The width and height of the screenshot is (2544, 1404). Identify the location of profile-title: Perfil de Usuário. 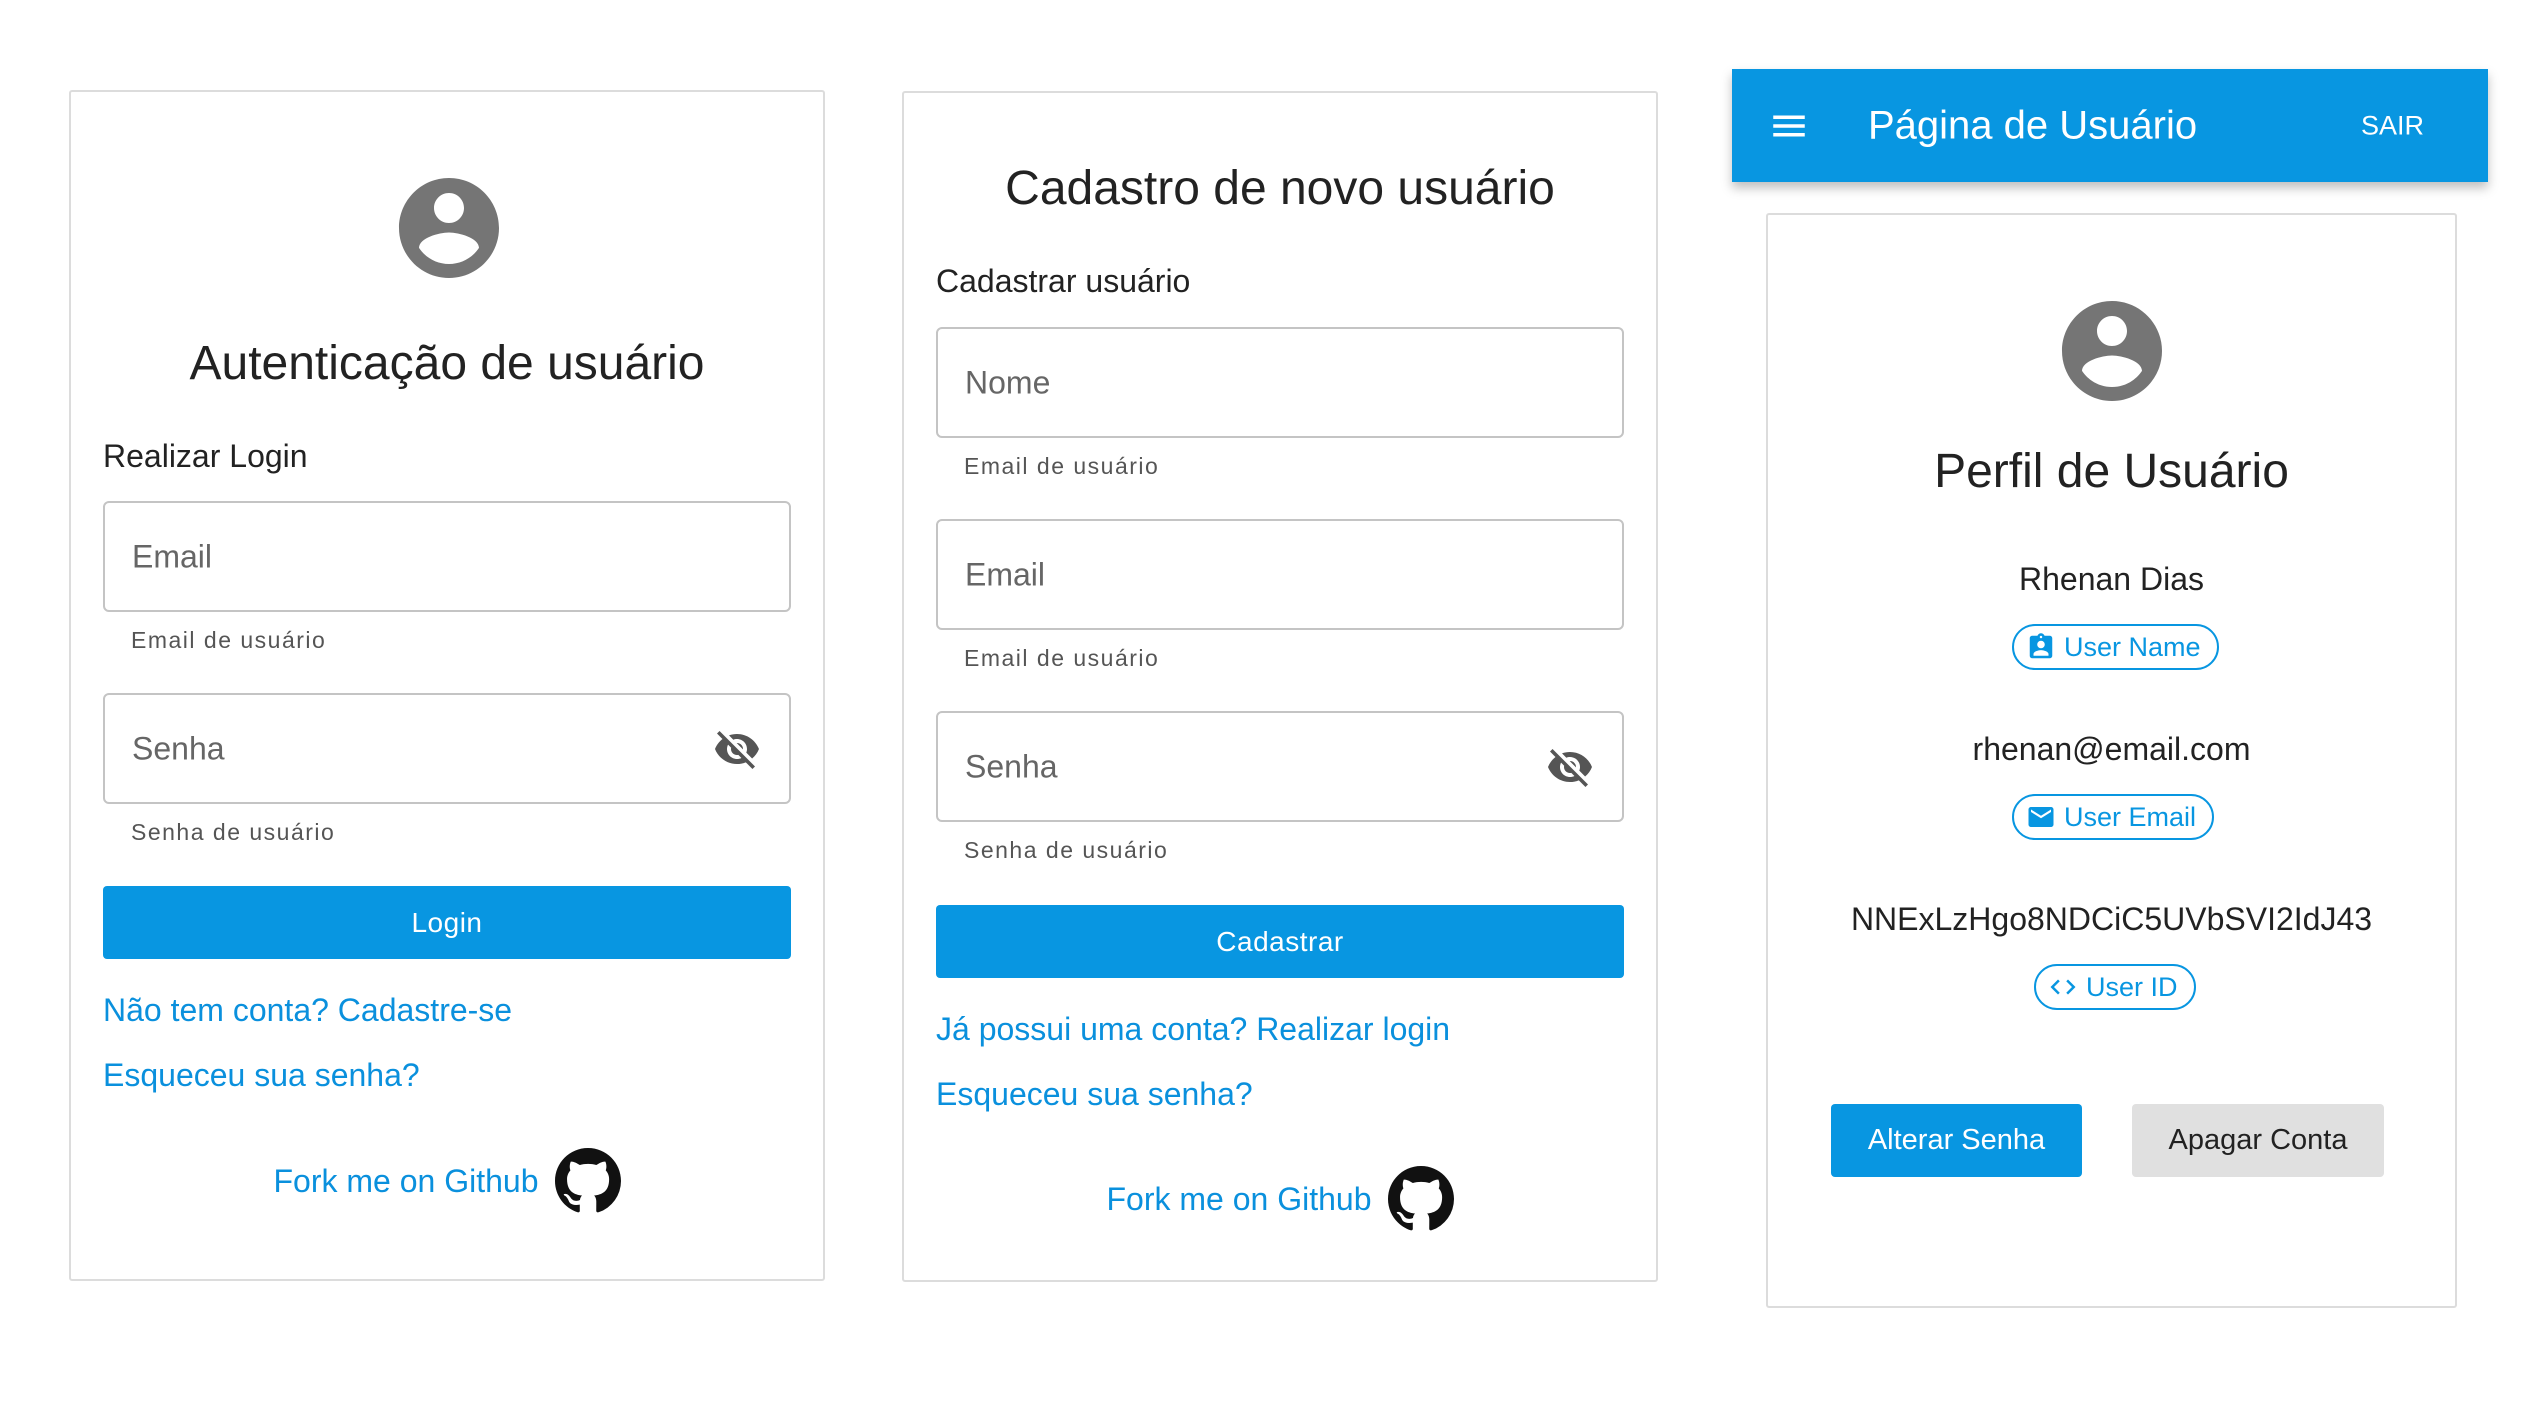
(2111, 471).